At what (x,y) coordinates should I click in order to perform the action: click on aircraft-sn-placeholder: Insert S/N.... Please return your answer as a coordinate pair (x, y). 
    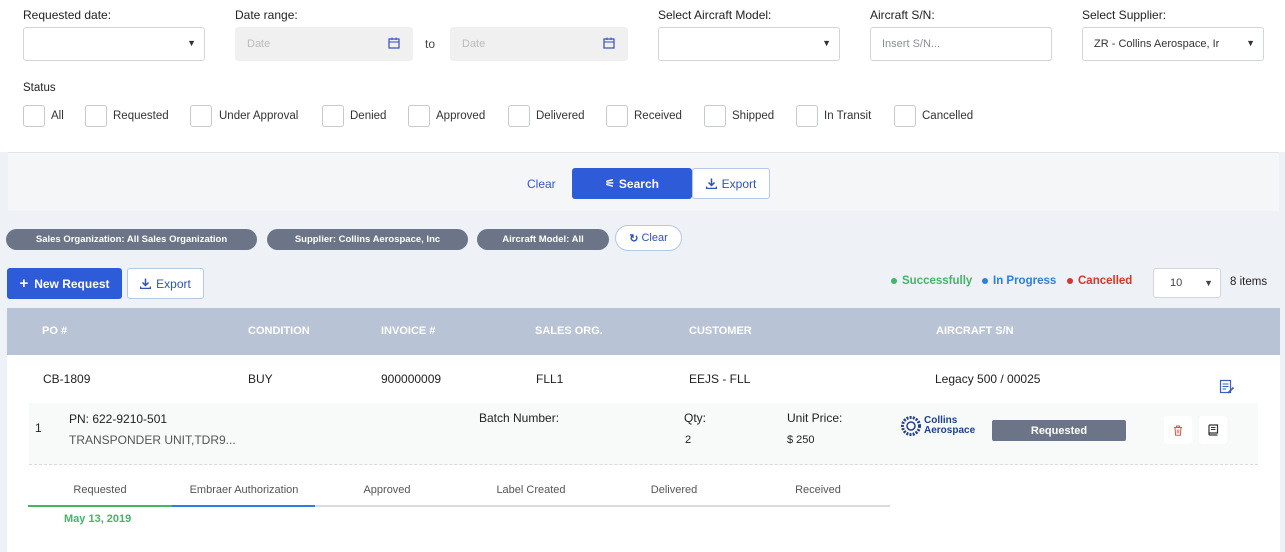
    Looking at the image, I should click on (911, 44).